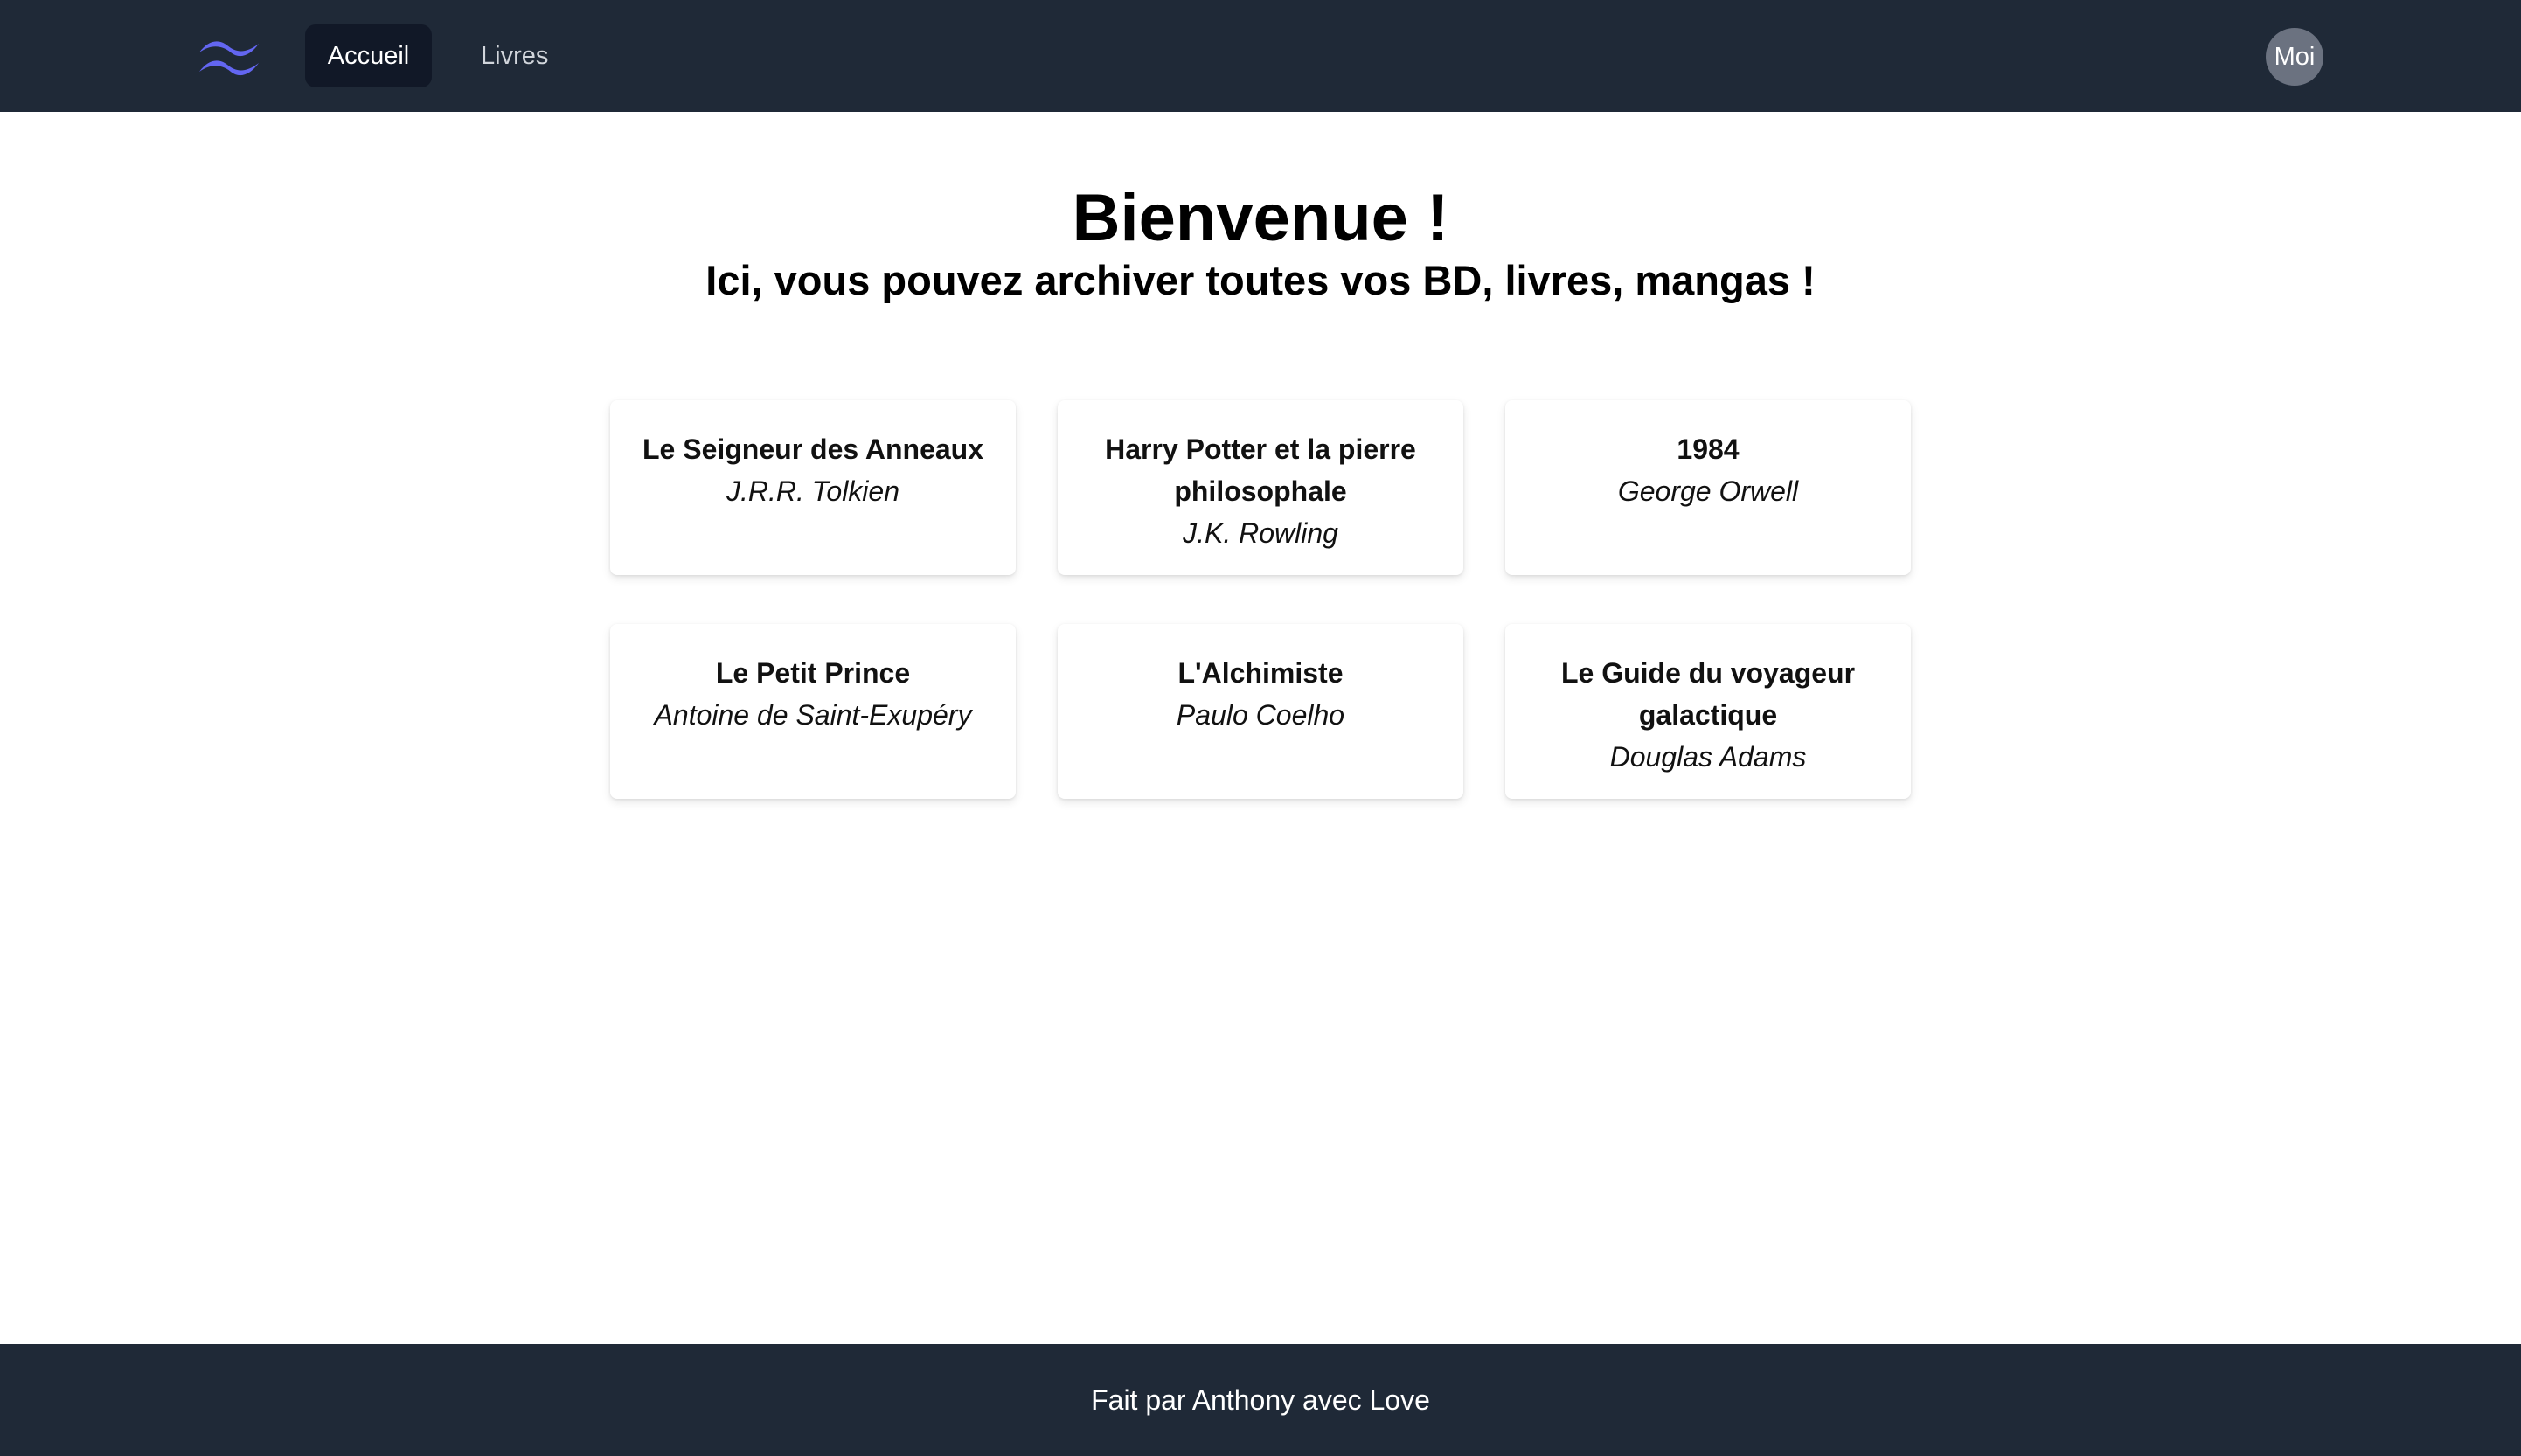 The width and height of the screenshot is (2521, 1456). I want to click on logo-icon, so click(229, 56).